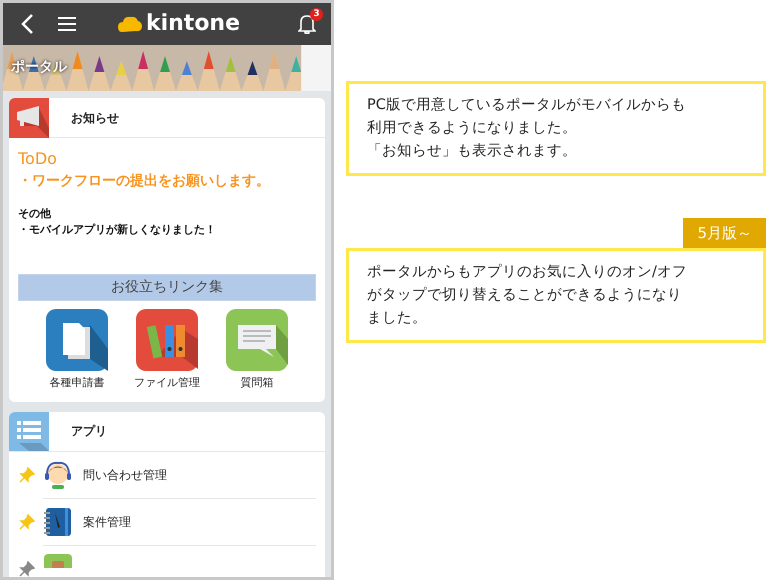 This screenshot has width=768, height=580. I want to click on card-title: お知らせ, so click(95, 118).